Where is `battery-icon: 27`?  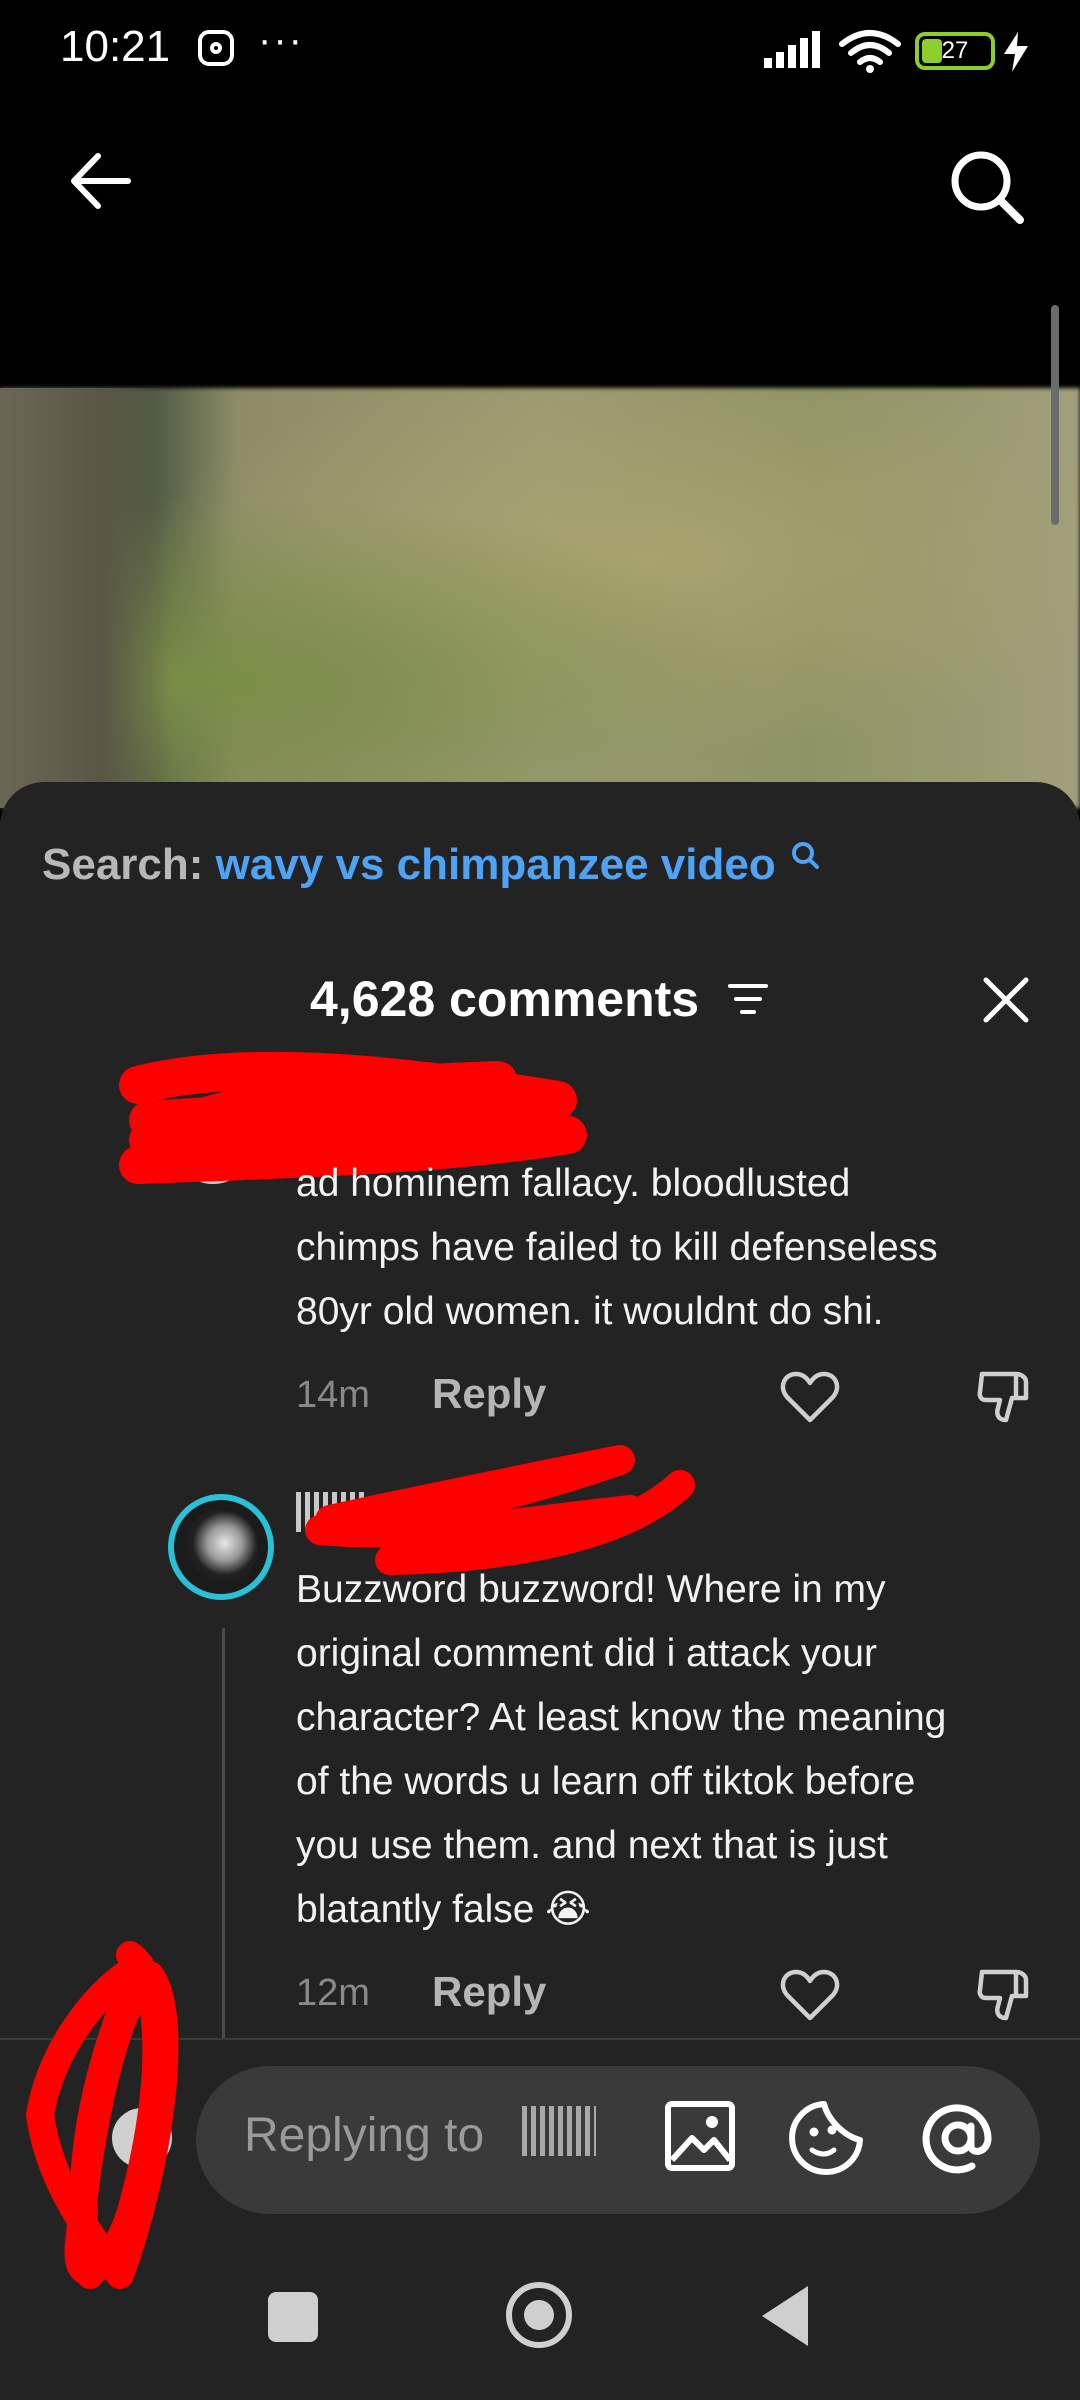
battery-icon: 27 is located at coordinates (955, 51).